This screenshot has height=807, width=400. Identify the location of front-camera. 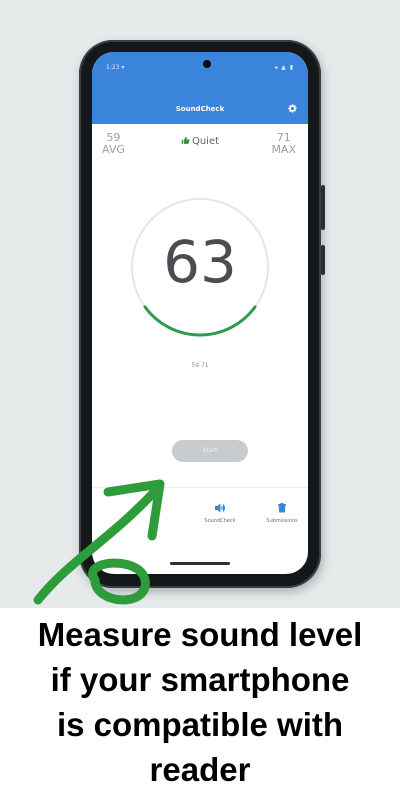
(207, 64).